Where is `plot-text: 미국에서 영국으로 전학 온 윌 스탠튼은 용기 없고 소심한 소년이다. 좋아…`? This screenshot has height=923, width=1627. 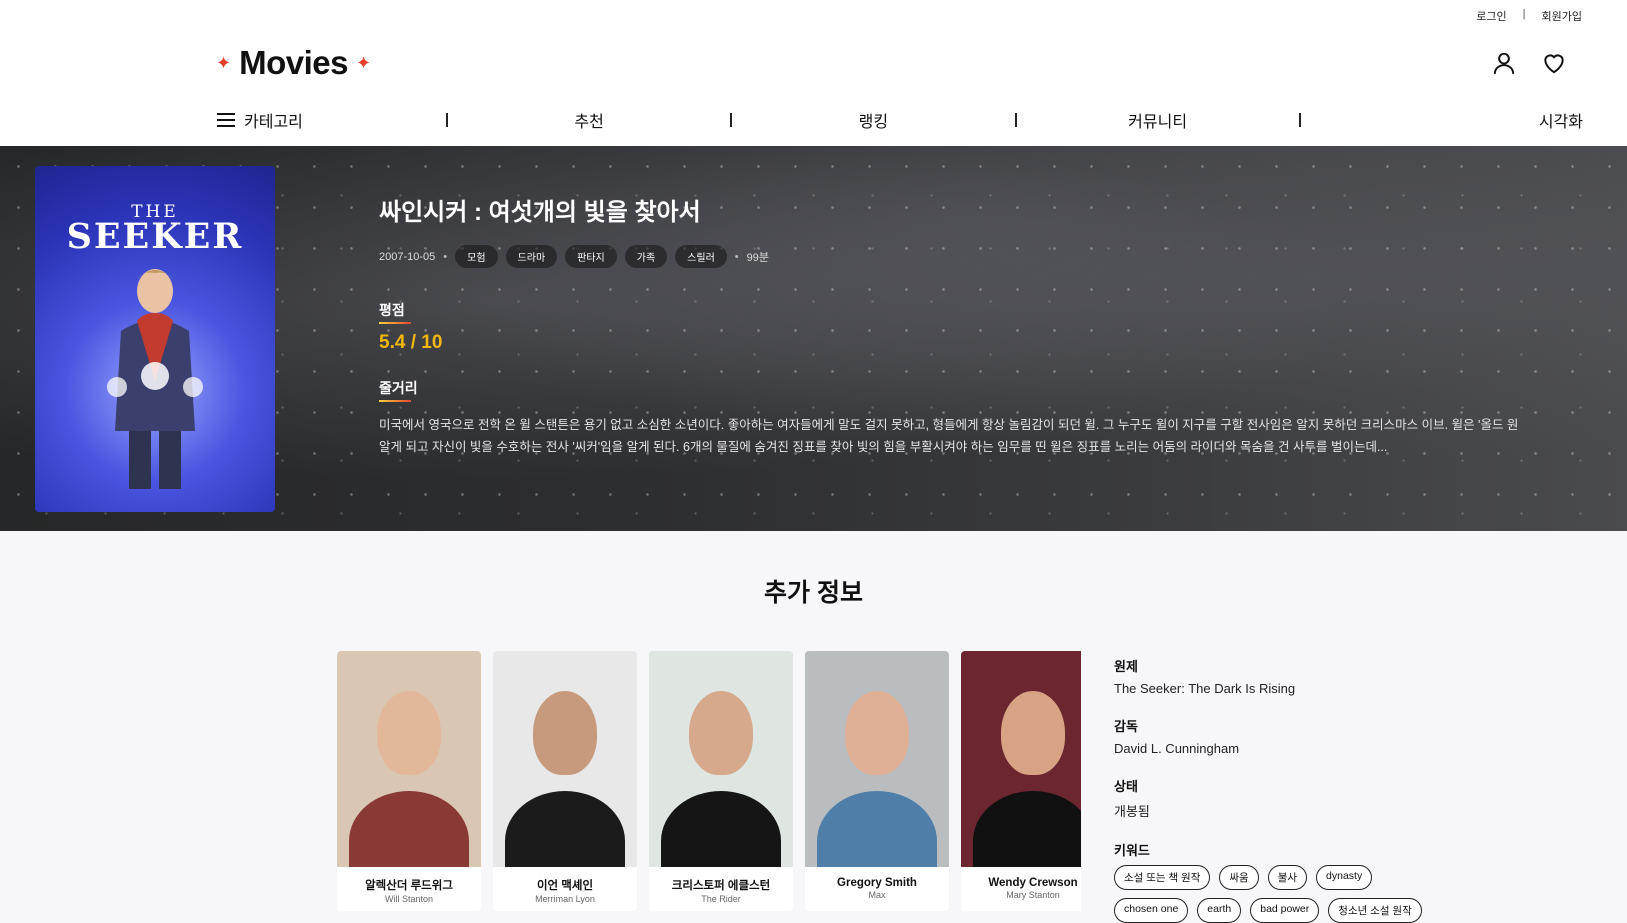 plot-text: 미국에서 영국으로 전학 온 윌 스탠튼은 용기 없고 소심한 소년이다. 좋아… is located at coordinates (1003, 436).